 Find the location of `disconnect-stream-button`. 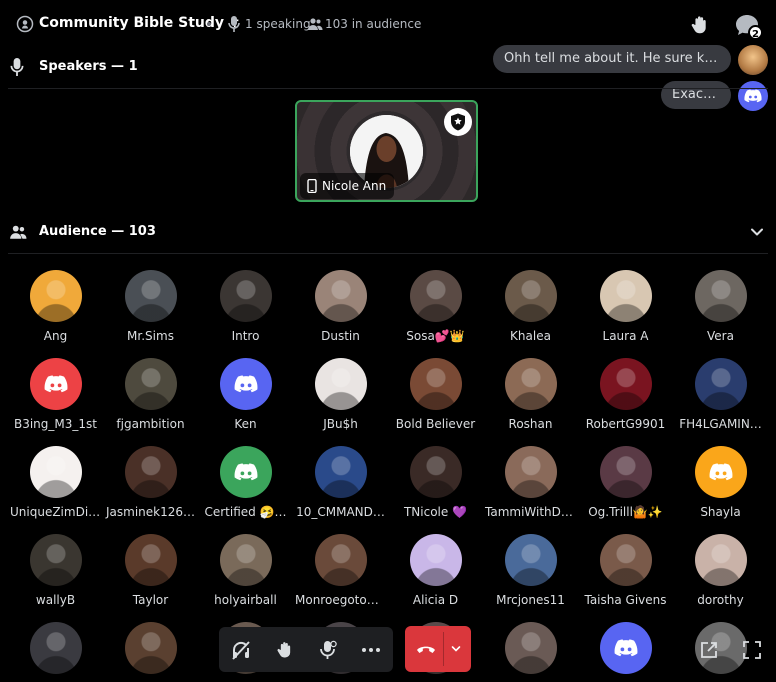

disconnect-stream-button is located at coordinates (241, 650).